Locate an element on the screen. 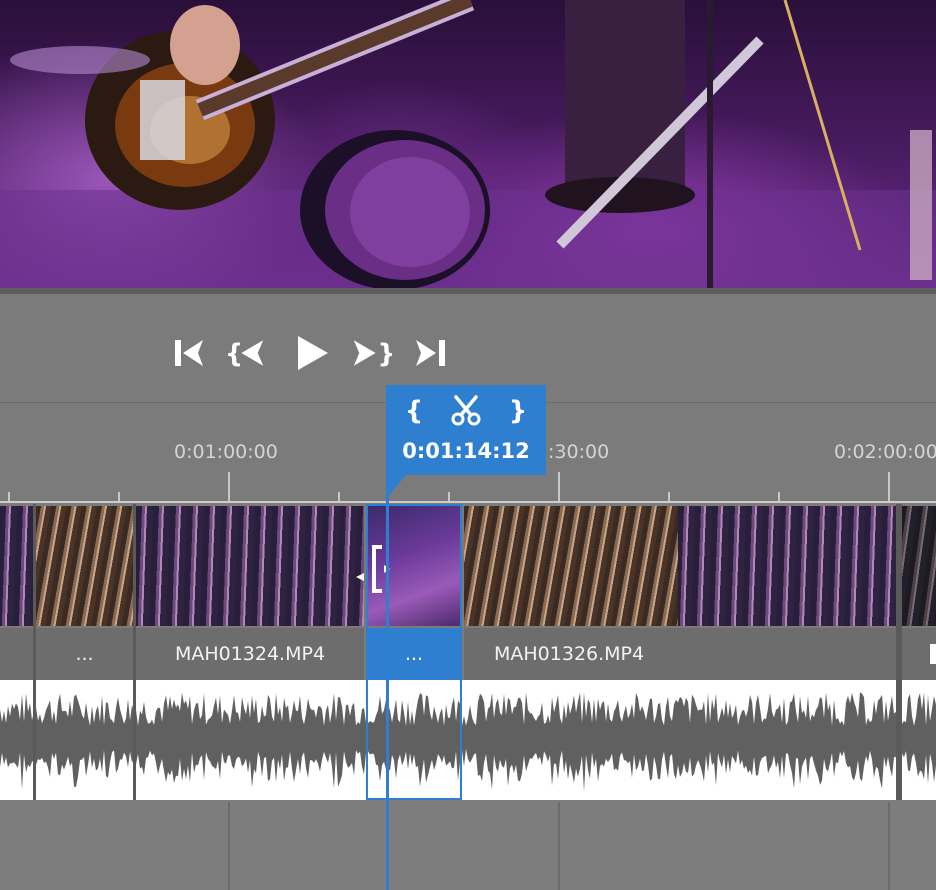 This screenshot has width=936, height=890. skip-to-end-icon is located at coordinates (430, 353).